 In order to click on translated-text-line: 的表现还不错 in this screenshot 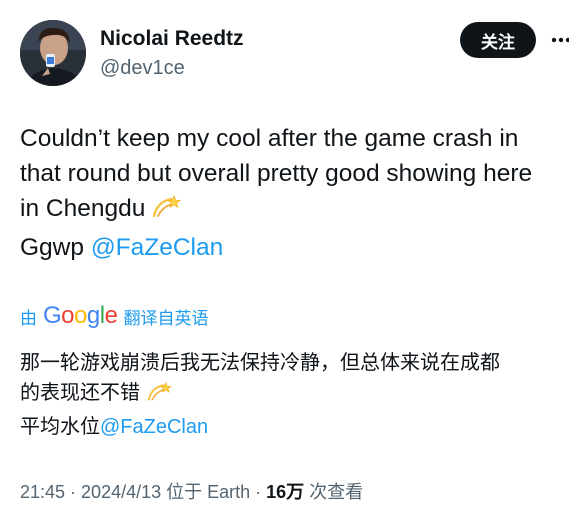, I will do `click(292, 395)`.